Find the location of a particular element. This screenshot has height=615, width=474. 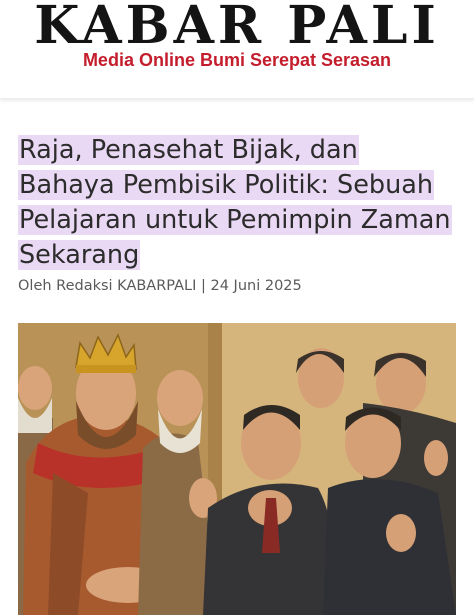

site-tagline: Media Online Bumi Serepat Serasan is located at coordinates (237, 60).